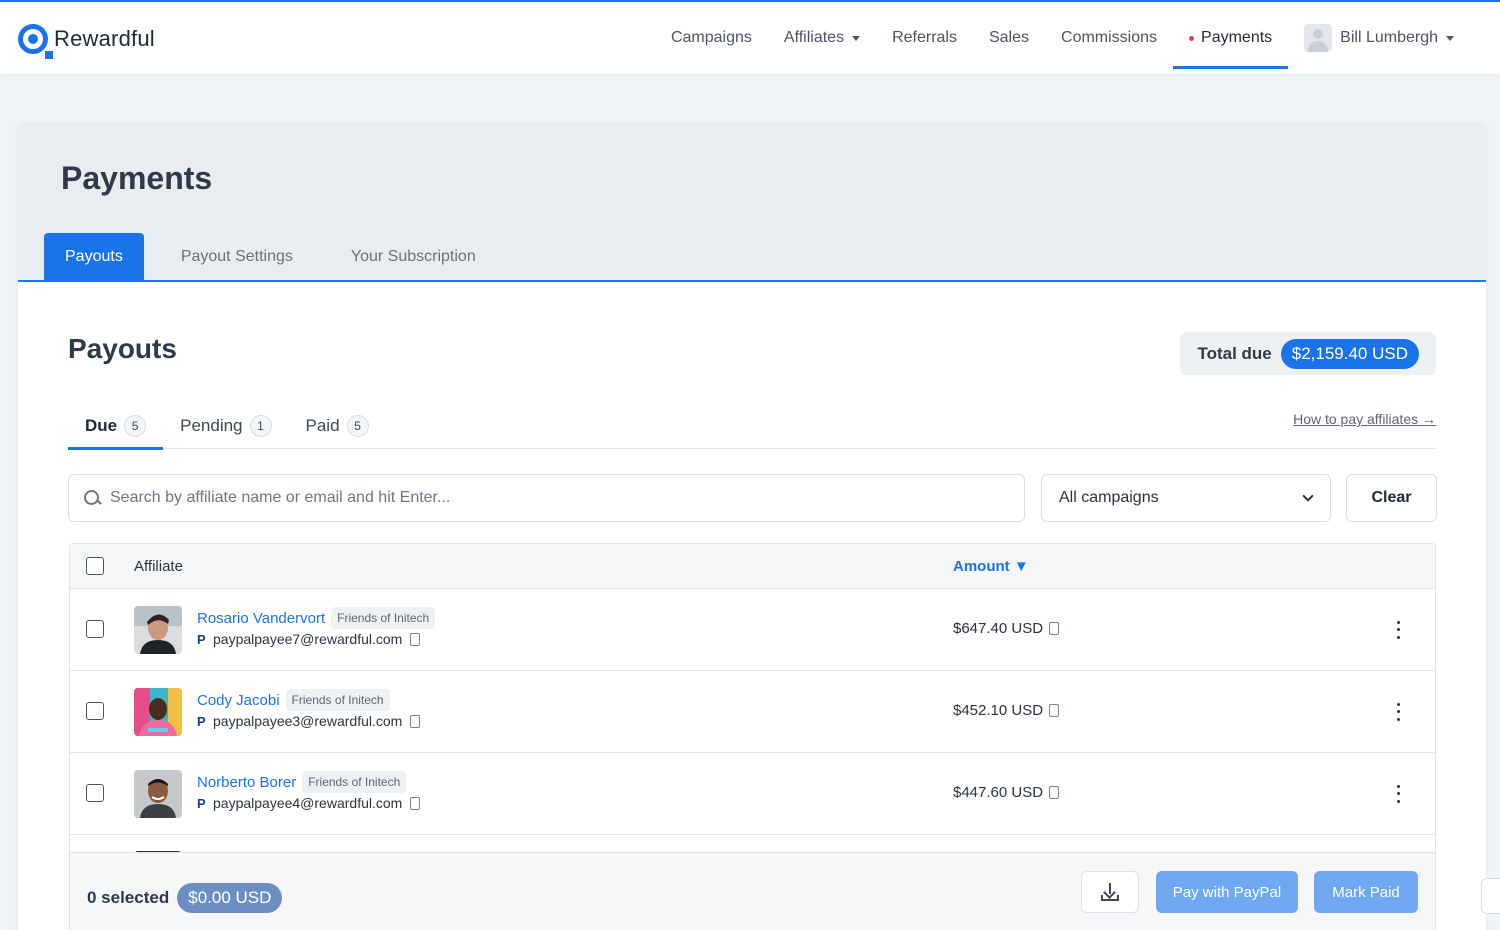 The height and width of the screenshot is (930, 1500). What do you see at coordinates (550, 498) in the screenshot?
I see `search-input` at bounding box center [550, 498].